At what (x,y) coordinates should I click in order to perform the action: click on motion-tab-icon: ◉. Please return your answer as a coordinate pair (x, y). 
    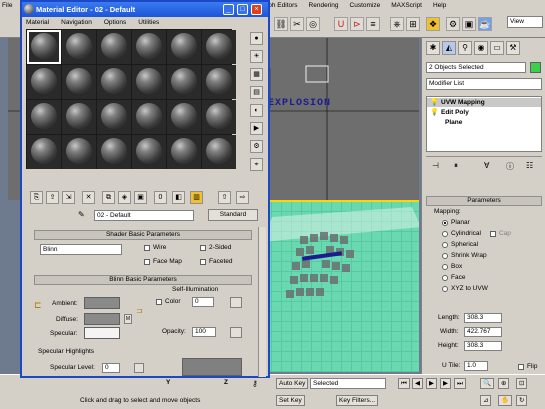
    Looking at the image, I should click on (481, 48).